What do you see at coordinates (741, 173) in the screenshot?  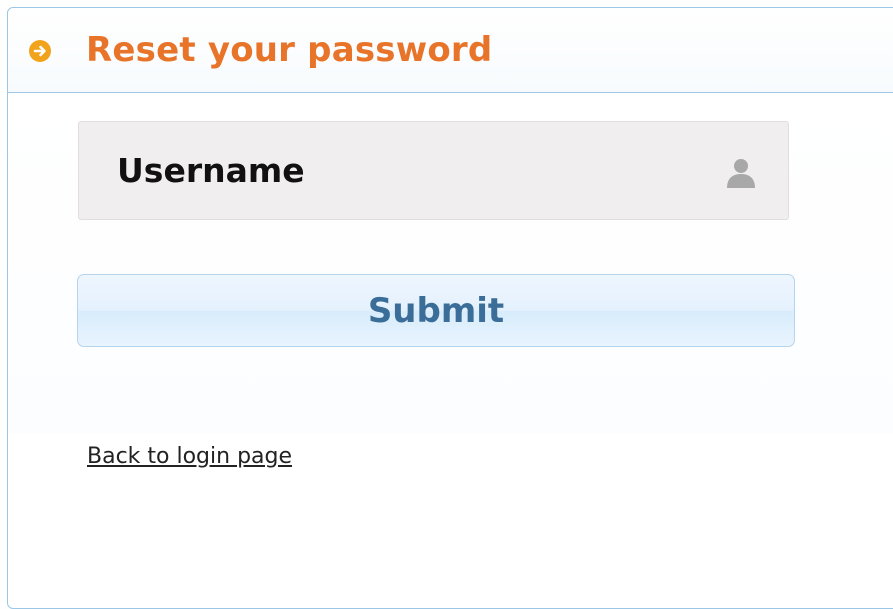 I see `user-icon` at bounding box center [741, 173].